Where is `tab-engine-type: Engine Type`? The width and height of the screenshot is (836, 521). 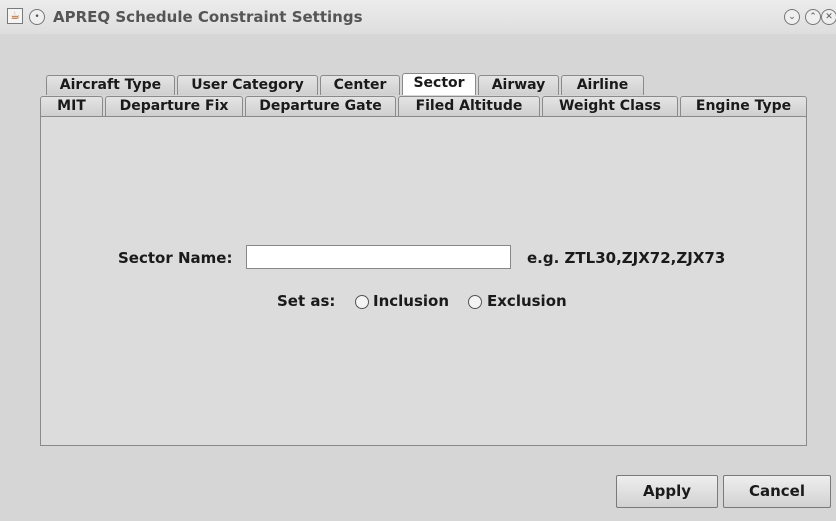
tab-engine-type: Engine Type is located at coordinates (743, 106).